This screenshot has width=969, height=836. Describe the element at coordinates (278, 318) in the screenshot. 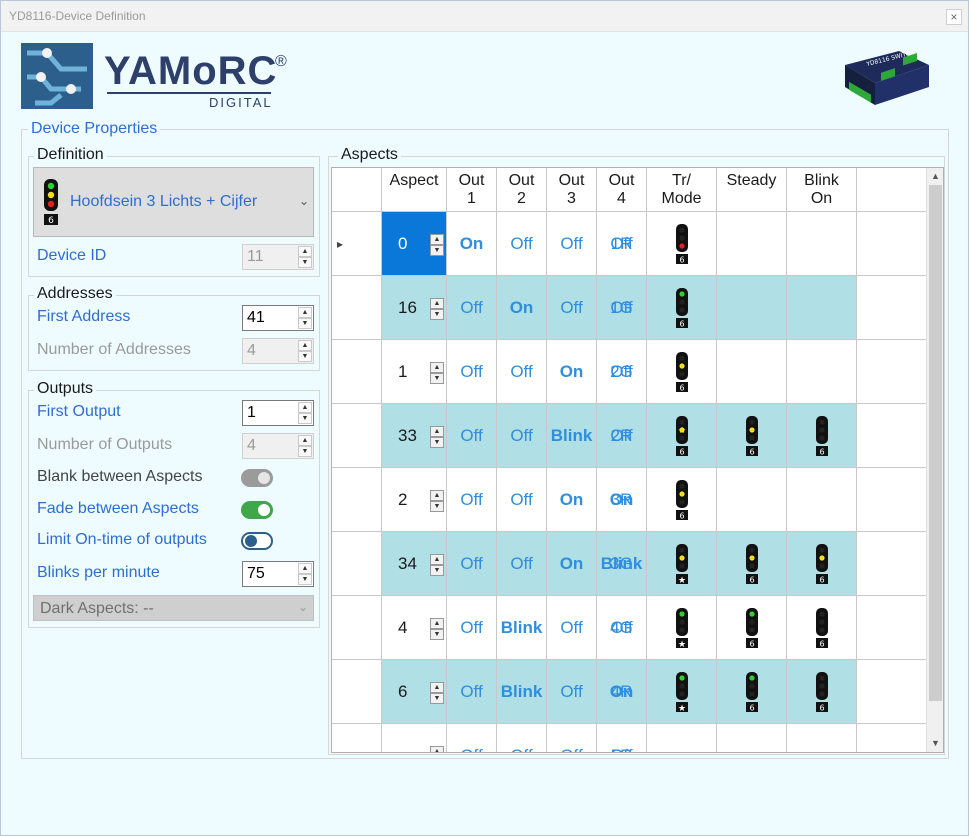

I see `first-address-stepper: 41 ▲ ▼` at that location.